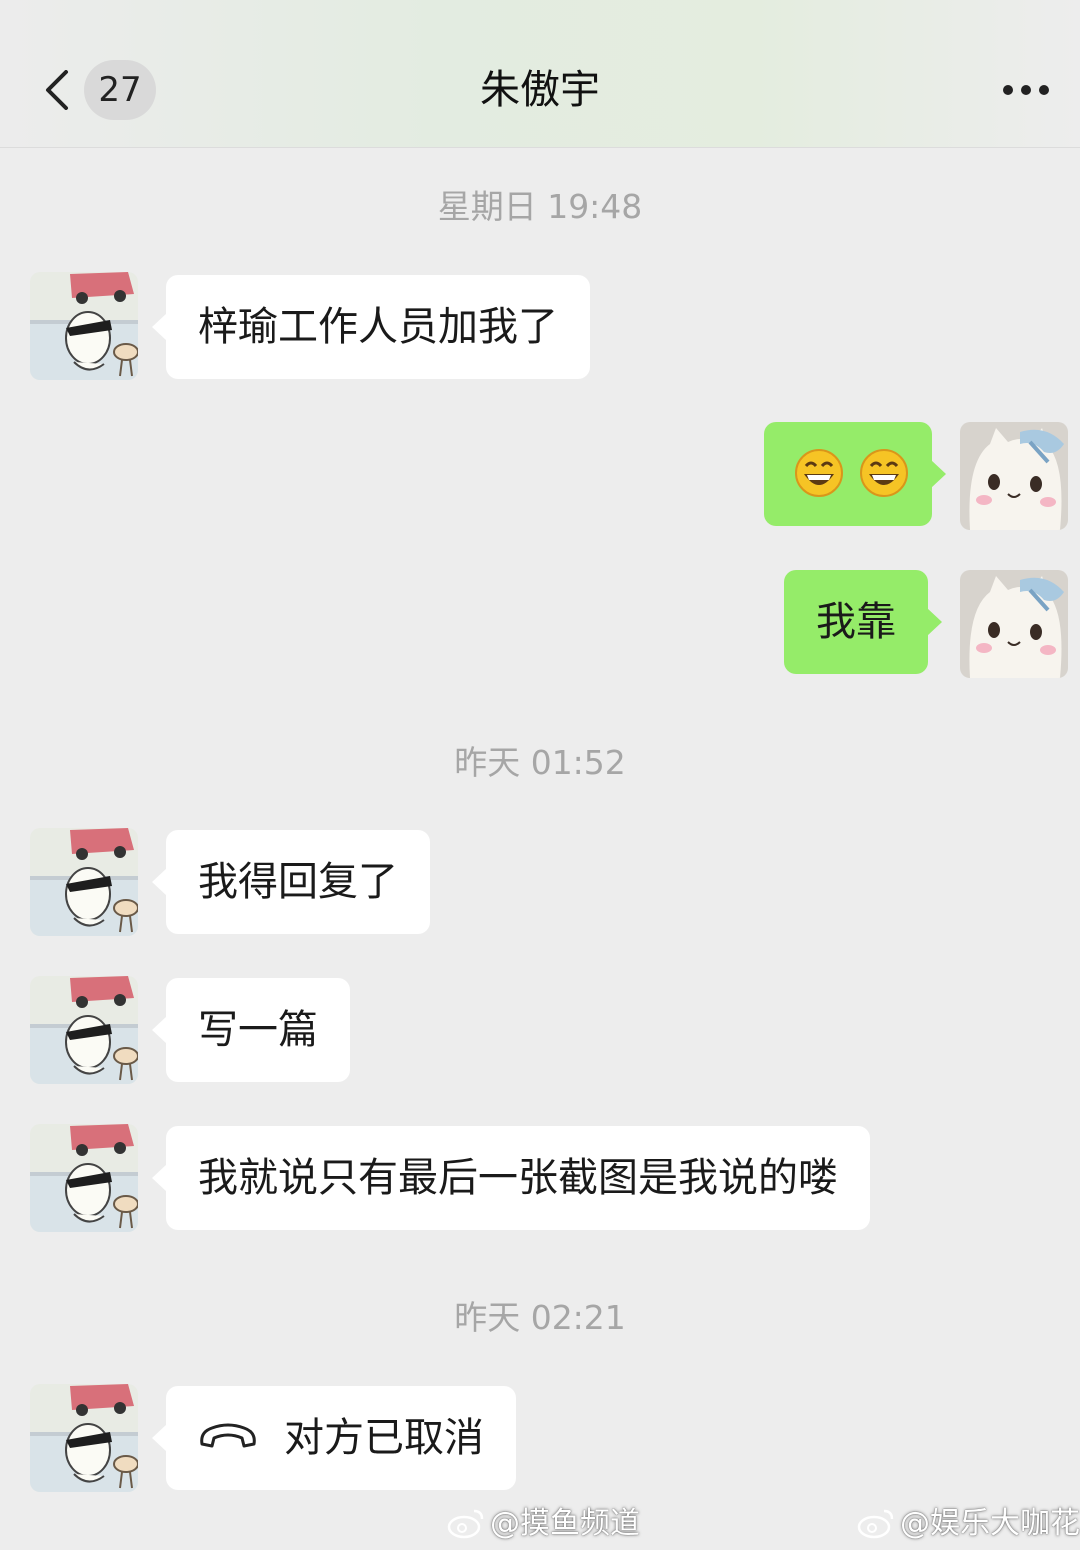  I want to click on chat-header: 27 朱傲宇, so click(540, 74).